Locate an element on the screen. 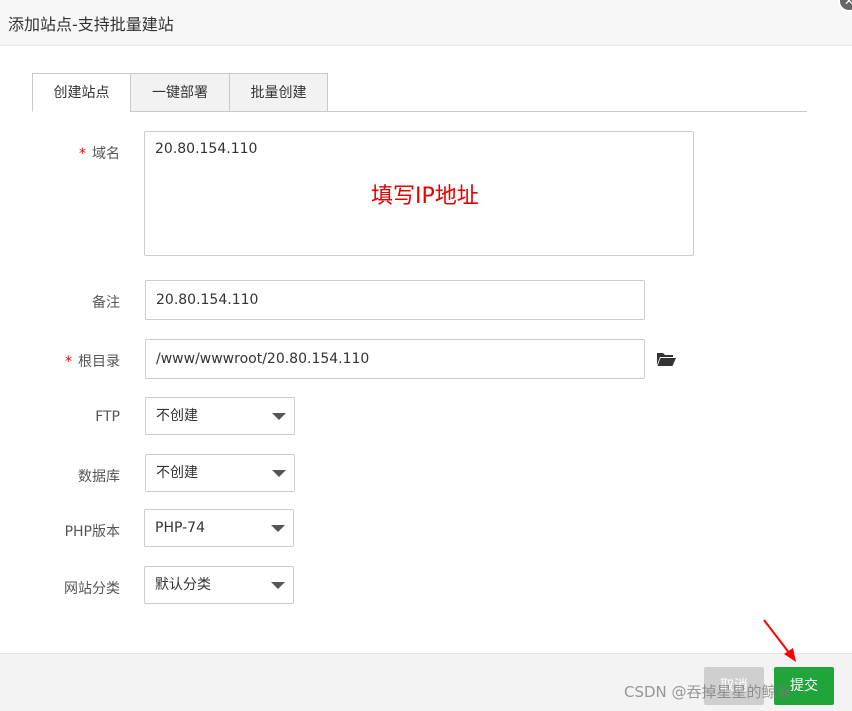 This screenshot has width=852, height=711. dialog-titlebar: 添加站点-支持批量建站 is located at coordinates (426, 23).